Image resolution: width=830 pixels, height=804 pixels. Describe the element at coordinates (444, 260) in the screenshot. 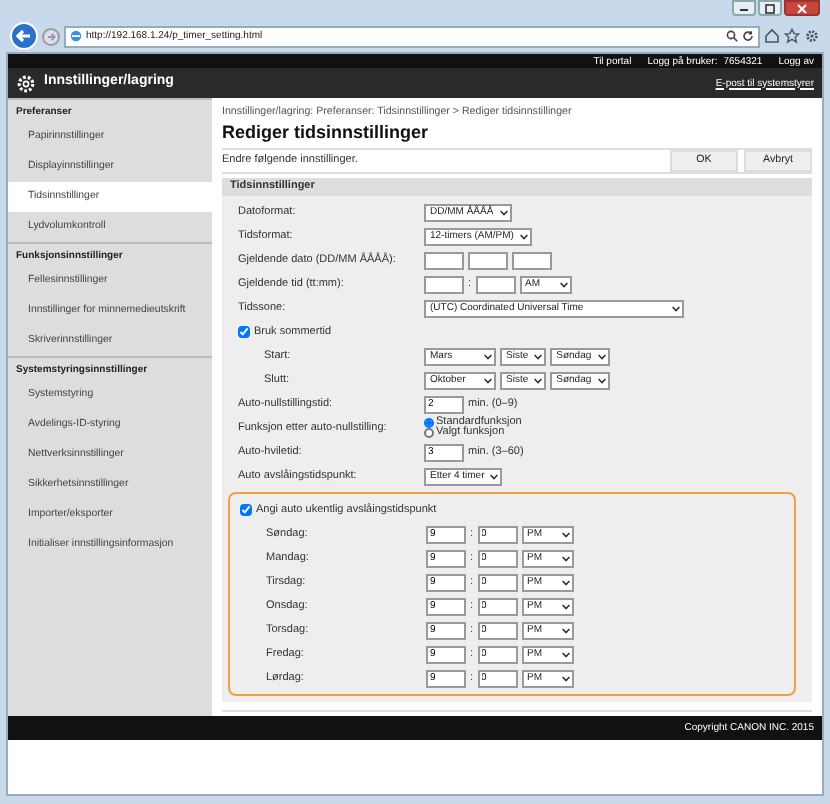

I see `day-field` at that location.